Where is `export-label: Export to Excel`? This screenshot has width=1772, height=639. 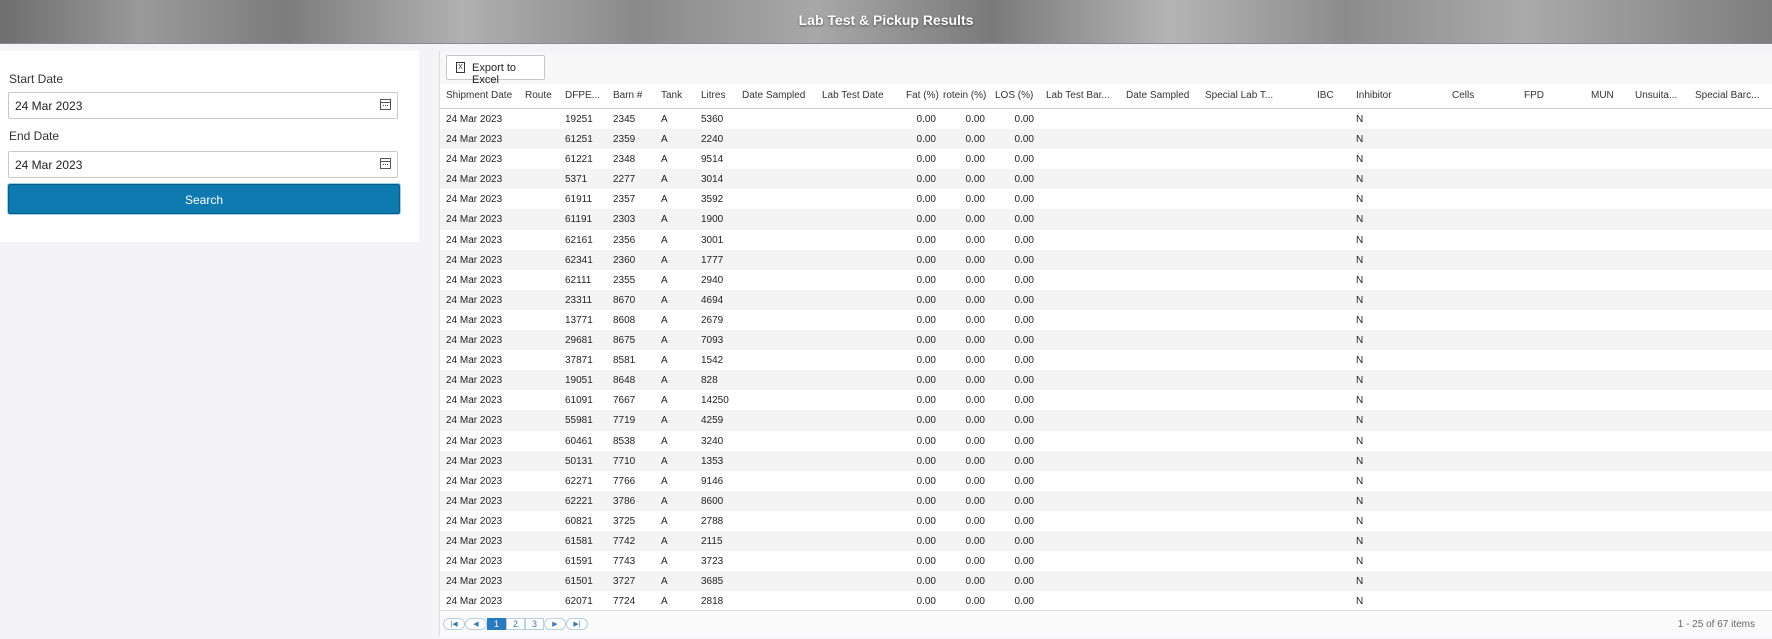 export-label: Export to Excel is located at coordinates (494, 74).